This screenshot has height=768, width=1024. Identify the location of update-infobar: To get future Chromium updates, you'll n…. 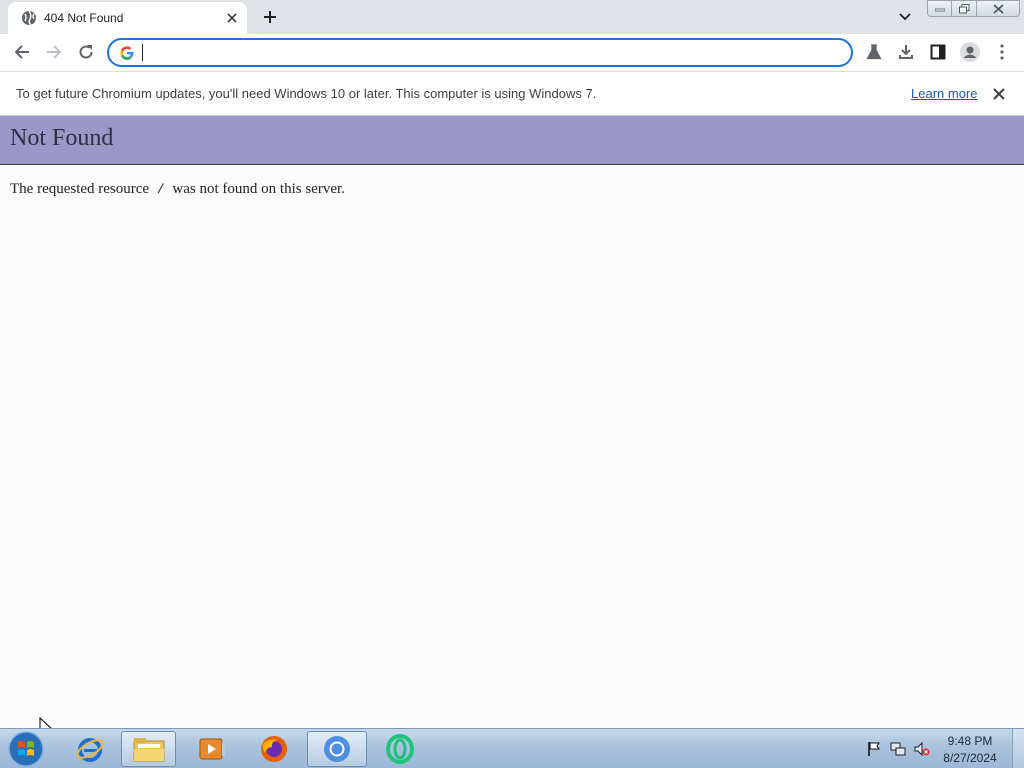
(512, 93).